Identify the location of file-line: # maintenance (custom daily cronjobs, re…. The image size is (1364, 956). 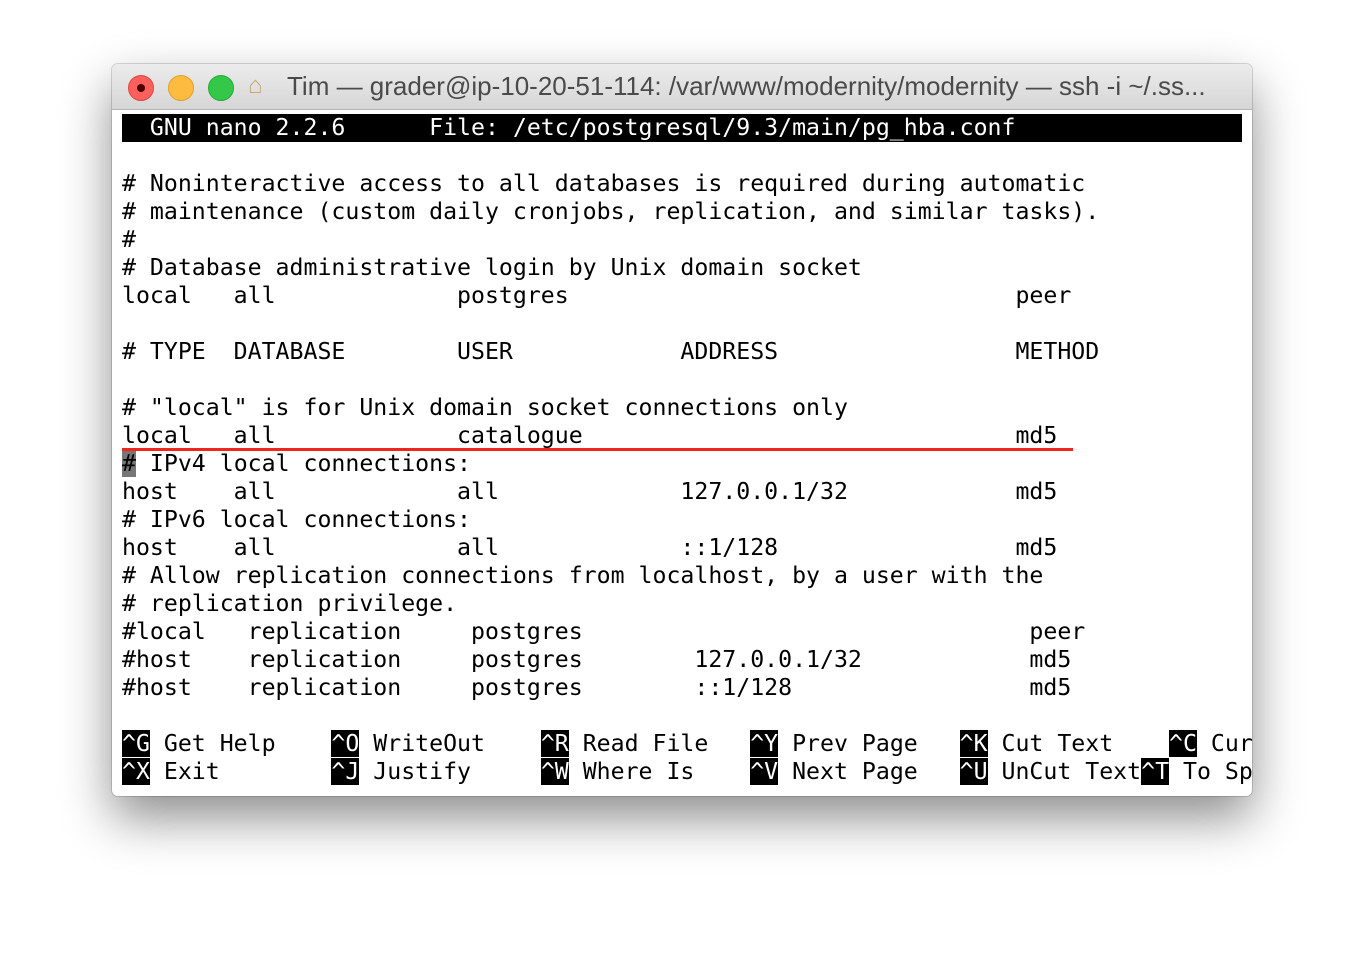
(682, 212).